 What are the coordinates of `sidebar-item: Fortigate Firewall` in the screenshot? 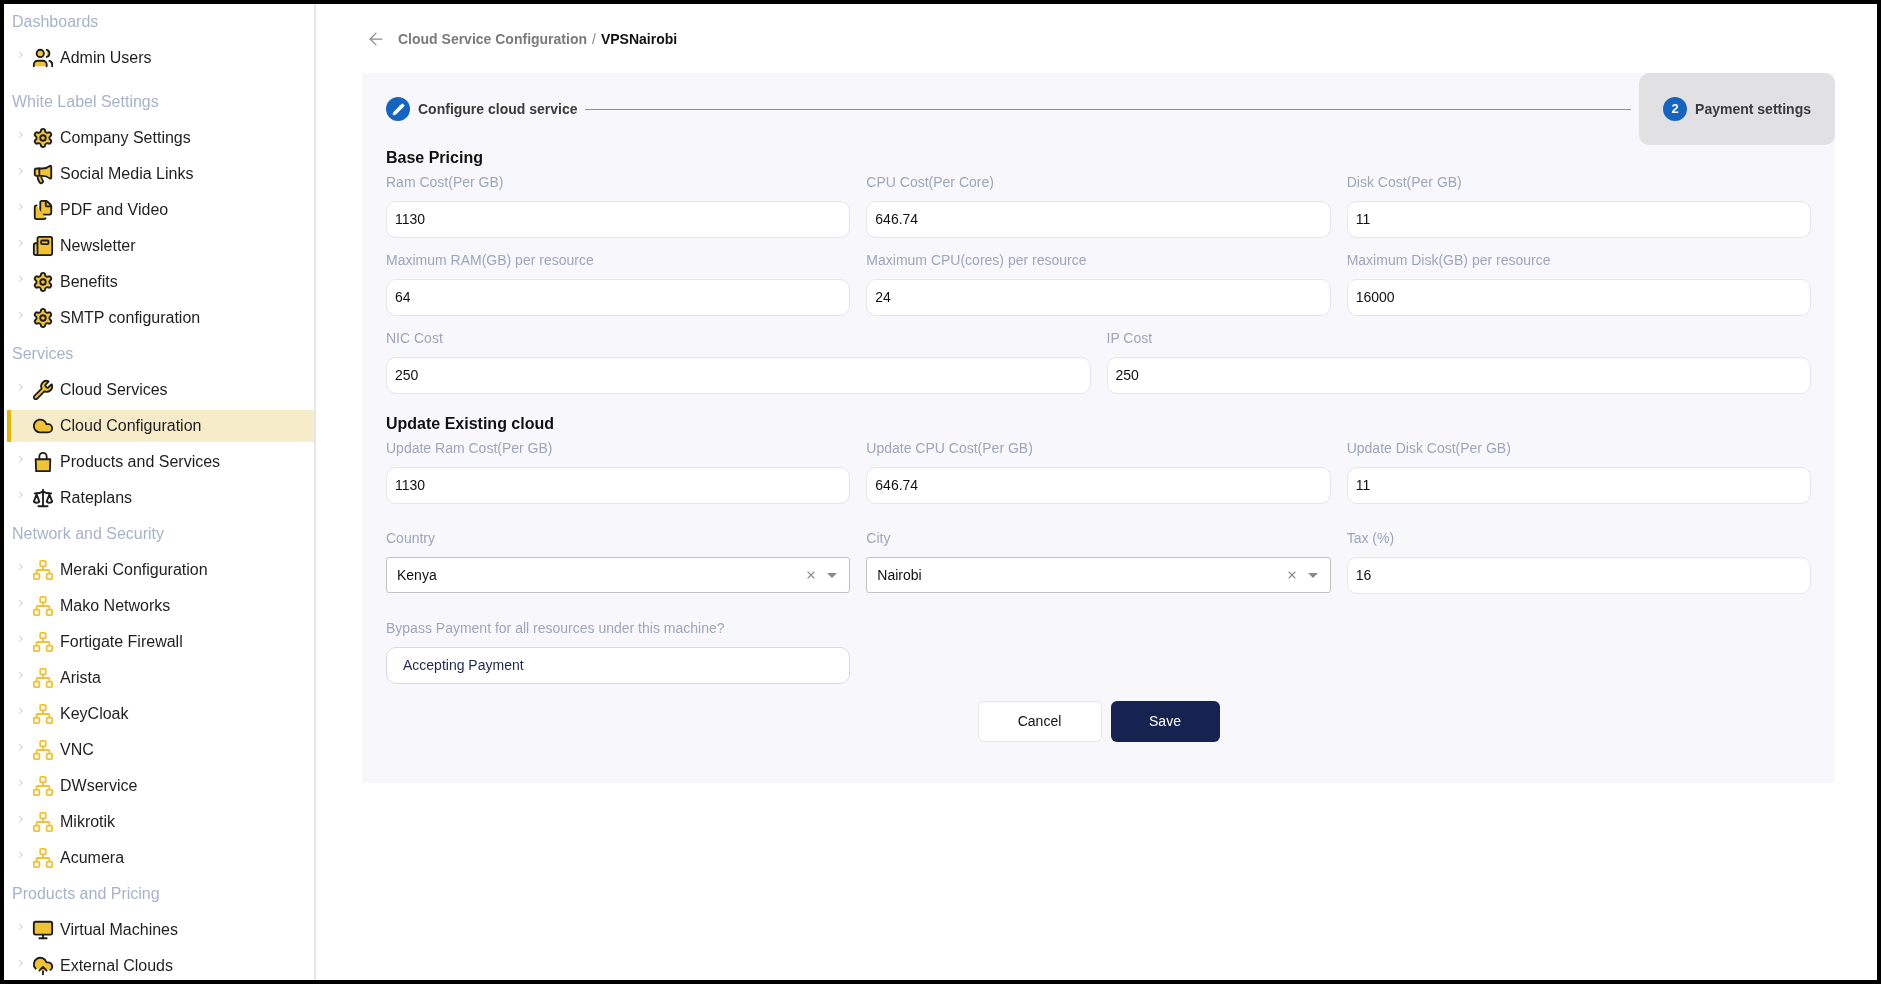 It's located at (159, 642).